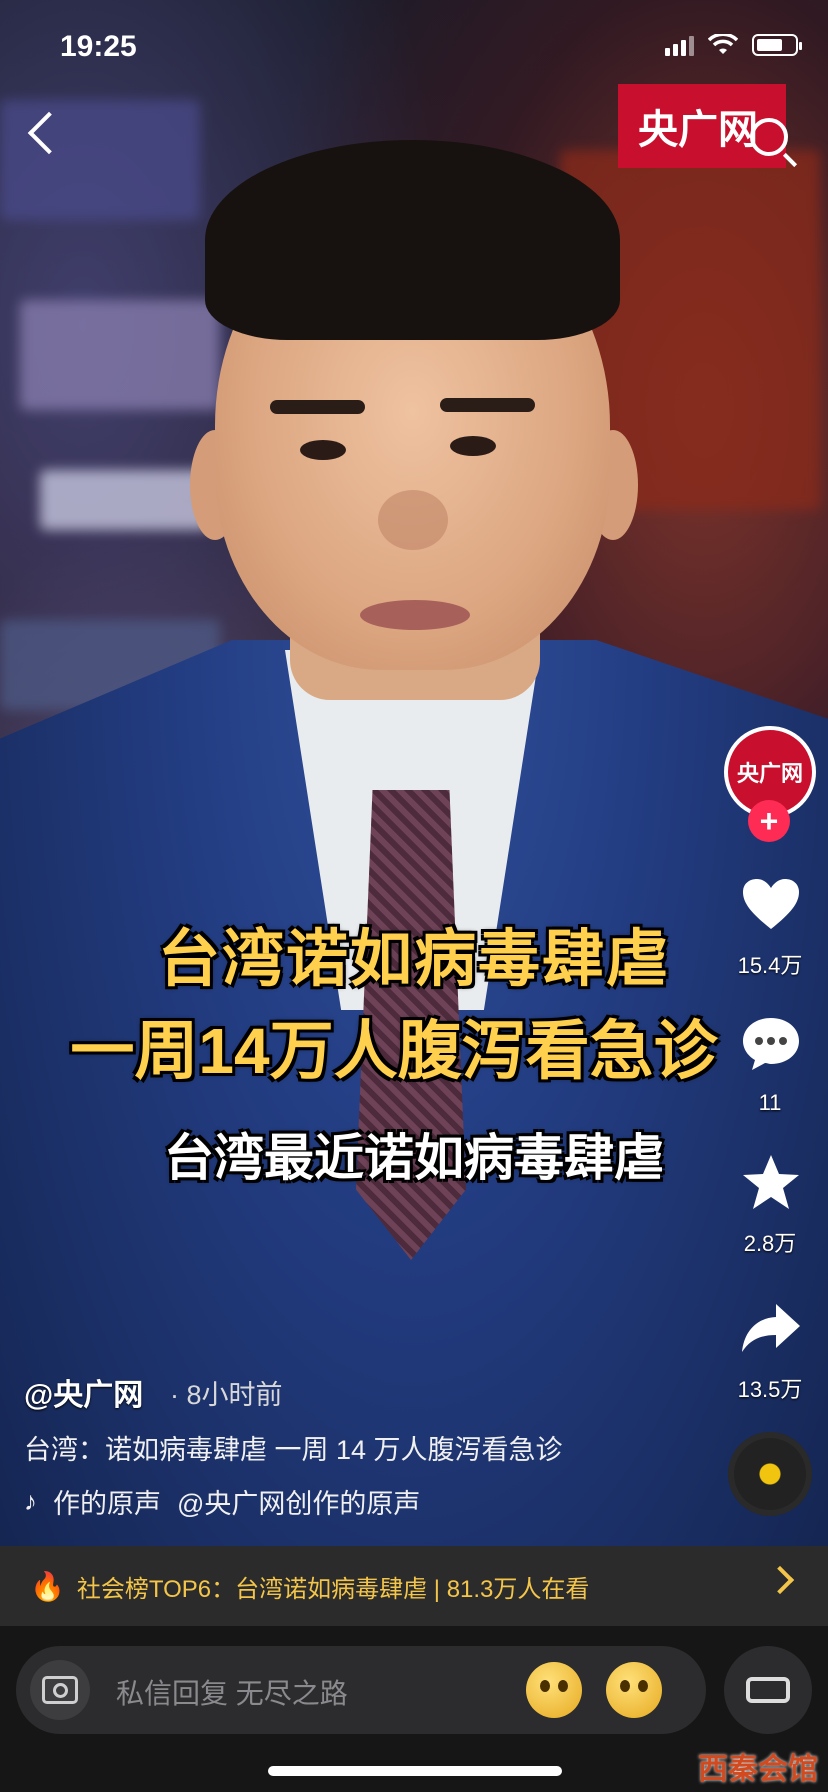 Image resolution: width=828 pixels, height=1792 pixels. Describe the element at coordinates (769, 137) in the screenshot. I see `search-icon` at that location.